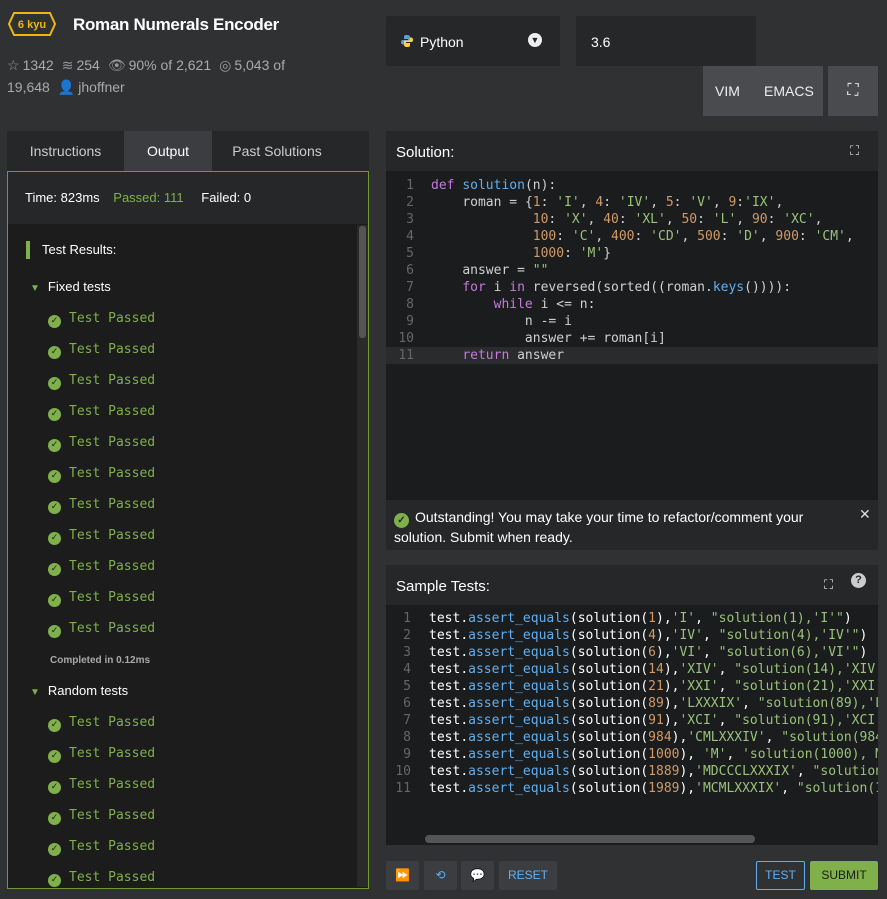 The width and height of the screenshot is (887, 899). I want to click on satisfaction-votes: of 2,621, so click(186, 65).